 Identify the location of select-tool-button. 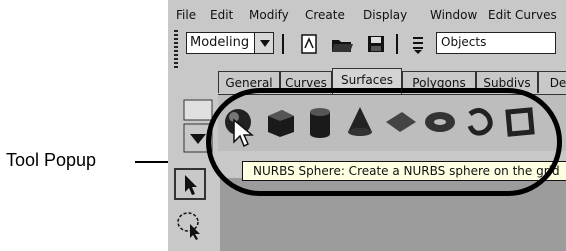
(190, 184).